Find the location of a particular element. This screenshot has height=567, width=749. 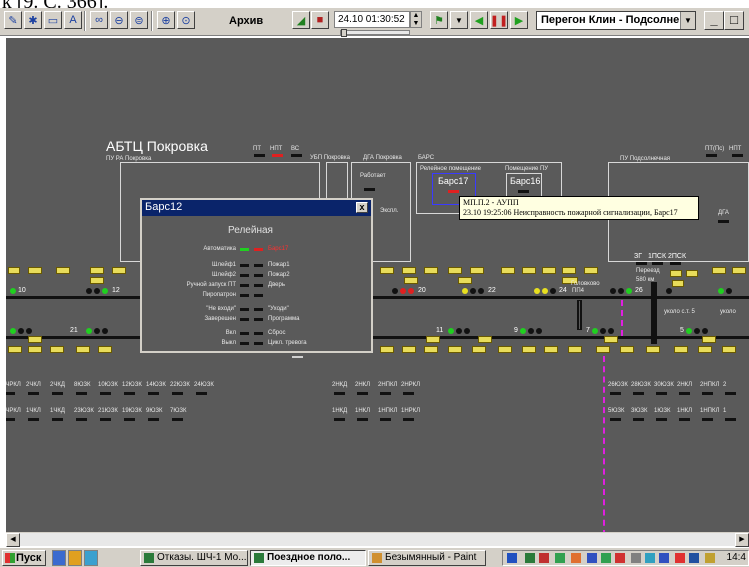

ie-icon is located at coordinates (59, 558).